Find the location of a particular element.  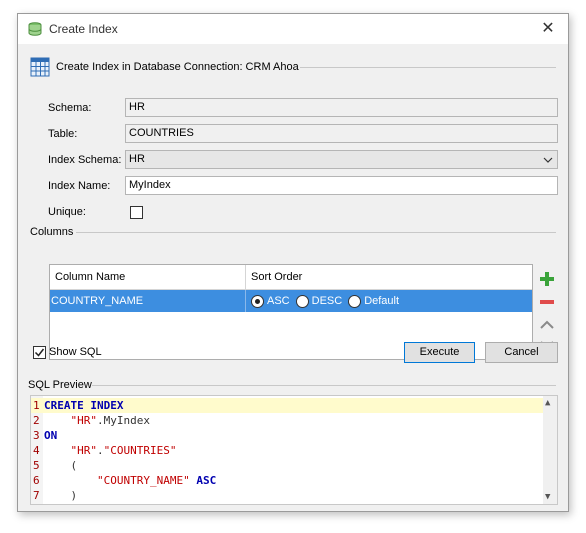

sql-code: CREATE INDEX is located at coordinates (83, 405).